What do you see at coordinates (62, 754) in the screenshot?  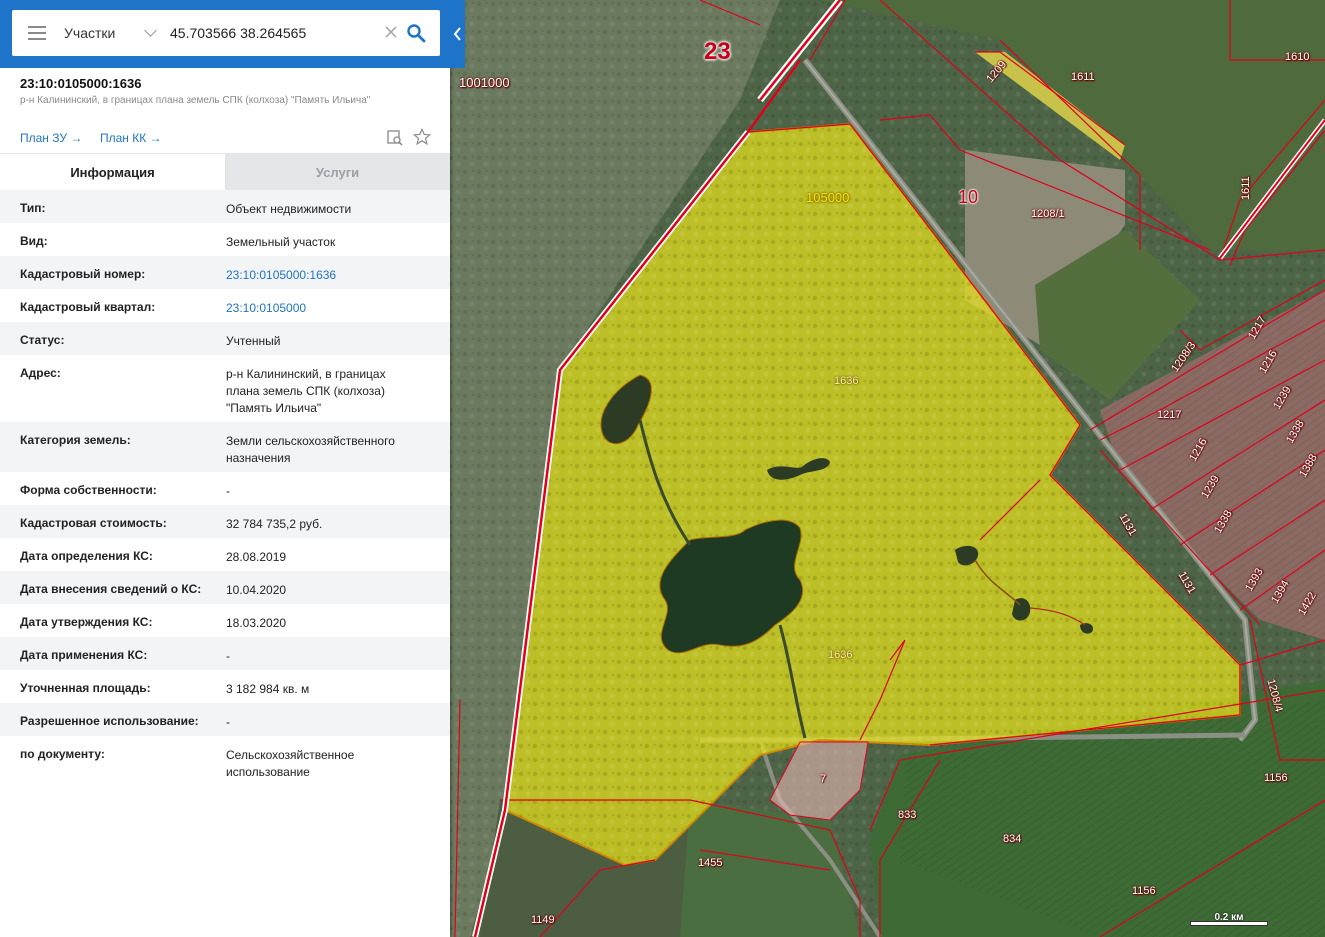 I see `property-key: по документу:` at bounding box center [62, 754].